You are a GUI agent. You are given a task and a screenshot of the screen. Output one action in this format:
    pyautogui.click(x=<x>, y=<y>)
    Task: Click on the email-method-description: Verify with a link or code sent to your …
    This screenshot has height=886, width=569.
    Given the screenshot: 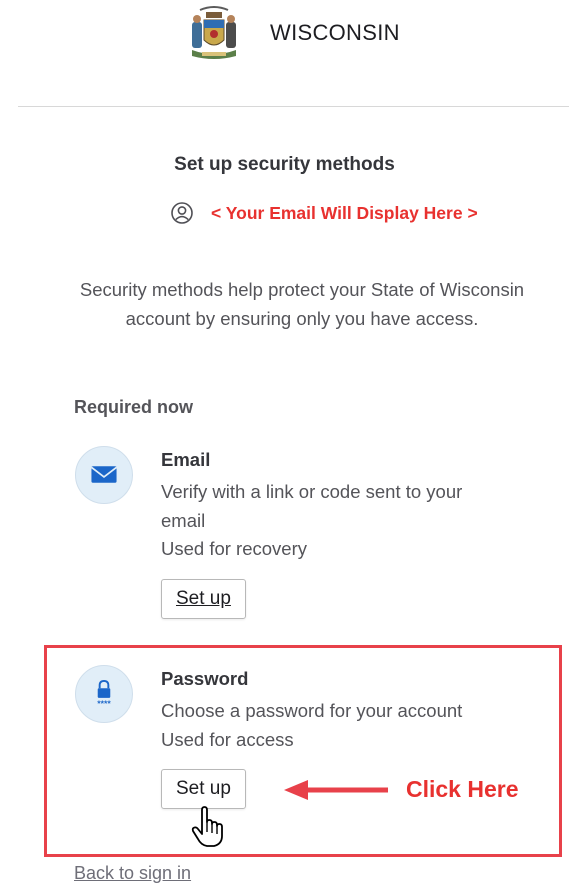 What is the action you would take?
    pyautogui.click(x=311, y=521)
    